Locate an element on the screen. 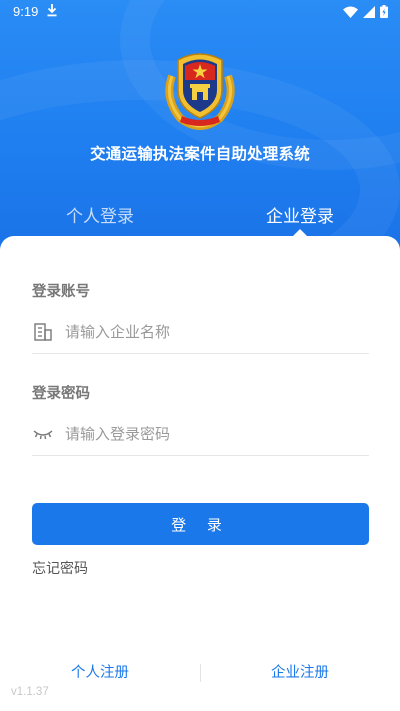  active-tab-indicator is located at coordinates (300, 233).